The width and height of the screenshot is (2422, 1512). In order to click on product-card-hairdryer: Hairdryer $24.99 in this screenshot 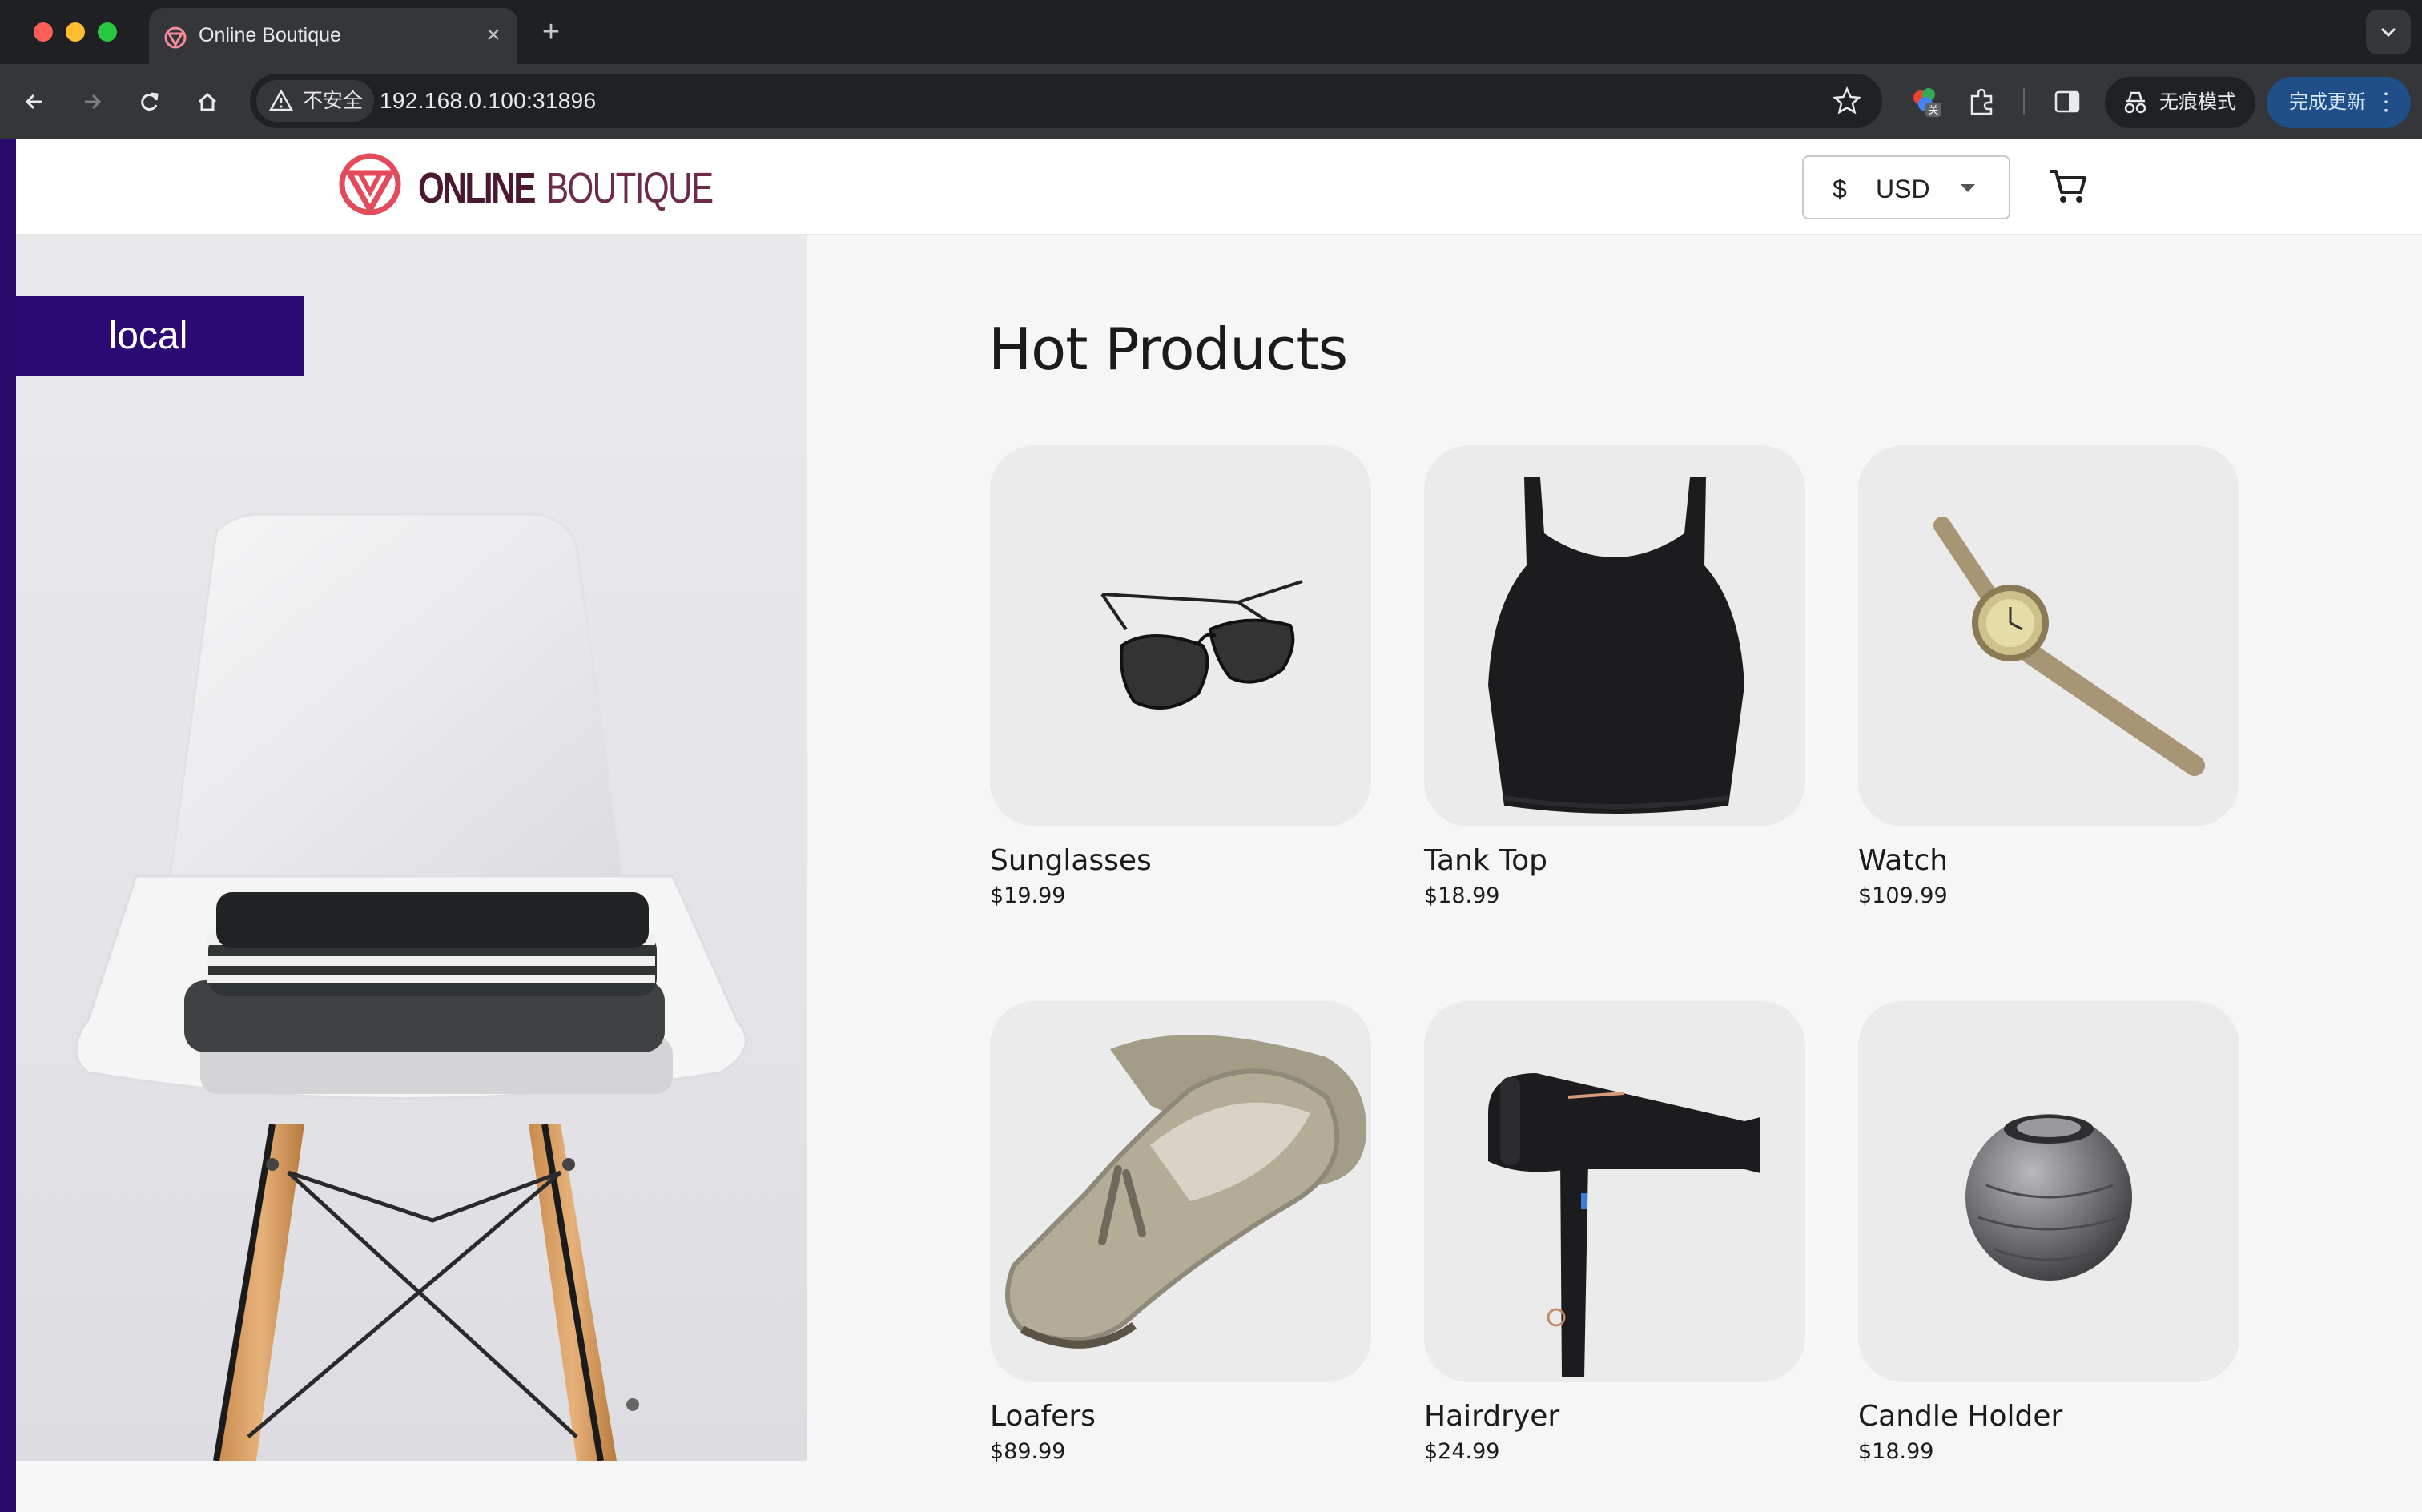, I will do `click(1614, 1232)`.